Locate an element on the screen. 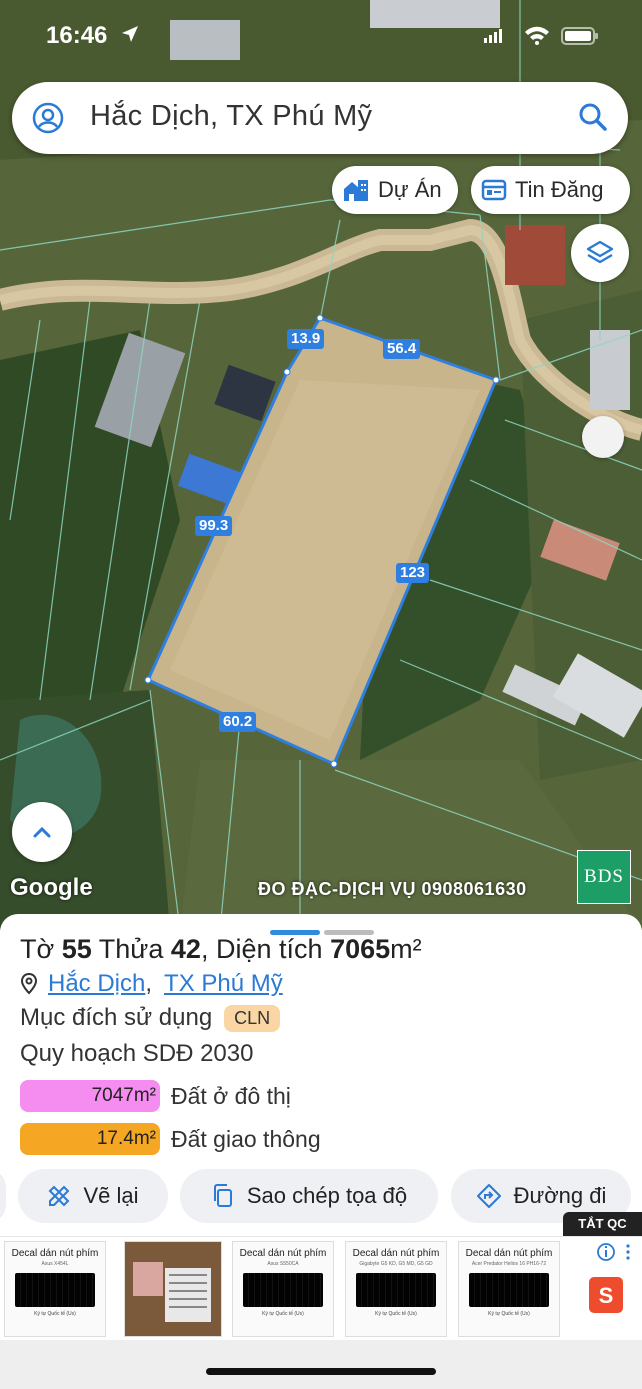 The height and width of the screenshot is (1389, 642). redraw-button: Vẽ lại is located at coordinates (93, 1196).